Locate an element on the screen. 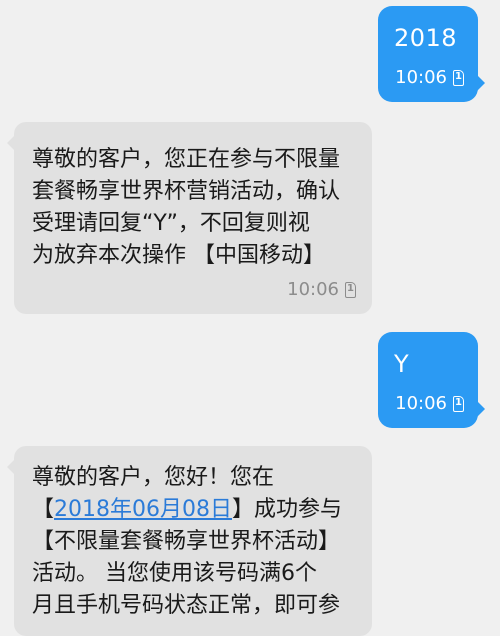 This screenshot has width=500, height=636. message-line: 【2018年06月08日】成功参与 is located at coordinates (187, 509).